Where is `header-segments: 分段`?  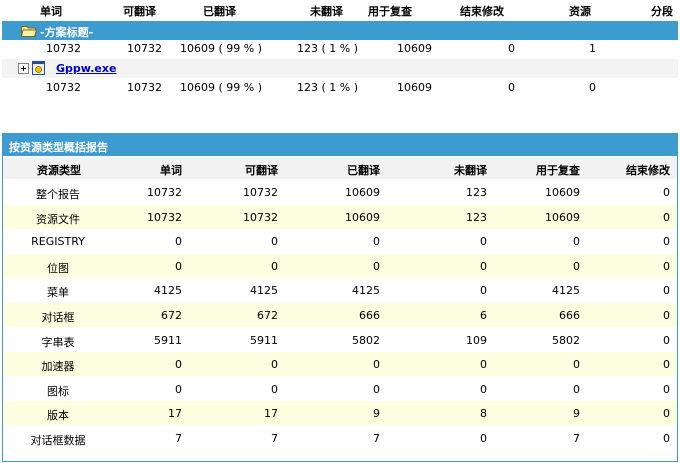 header-segments: 分段 is located at coordinates (662, 11).